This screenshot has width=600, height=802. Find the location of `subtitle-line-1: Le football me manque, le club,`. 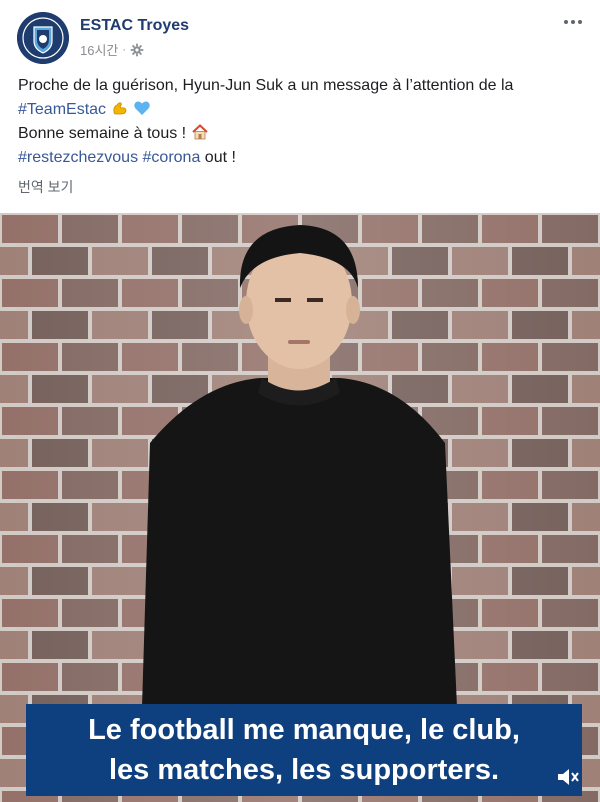

subtitle-line-1: Le football me manque, le club, is located at coordinates (304, 730).